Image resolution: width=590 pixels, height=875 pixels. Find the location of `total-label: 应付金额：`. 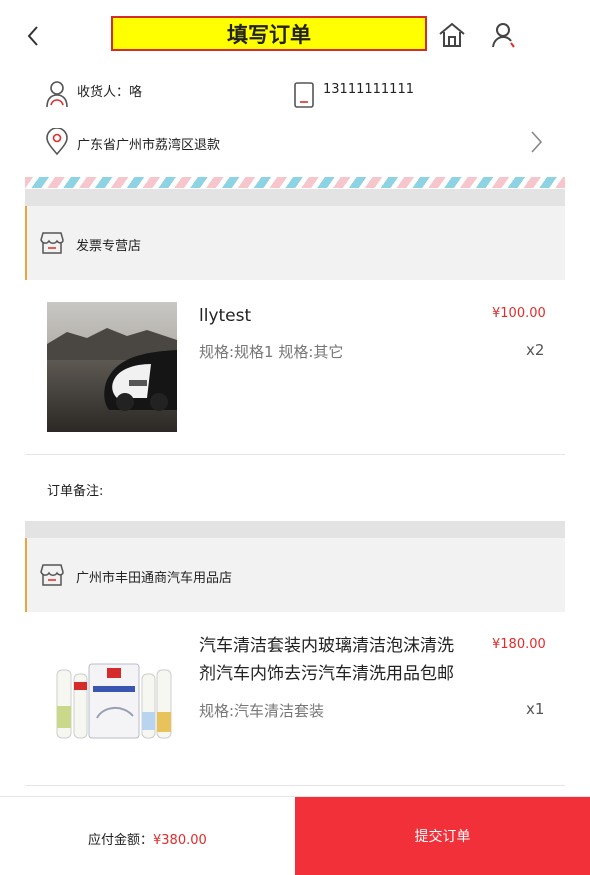

total-label: 应付金额： is located at coordinates (121, 840).